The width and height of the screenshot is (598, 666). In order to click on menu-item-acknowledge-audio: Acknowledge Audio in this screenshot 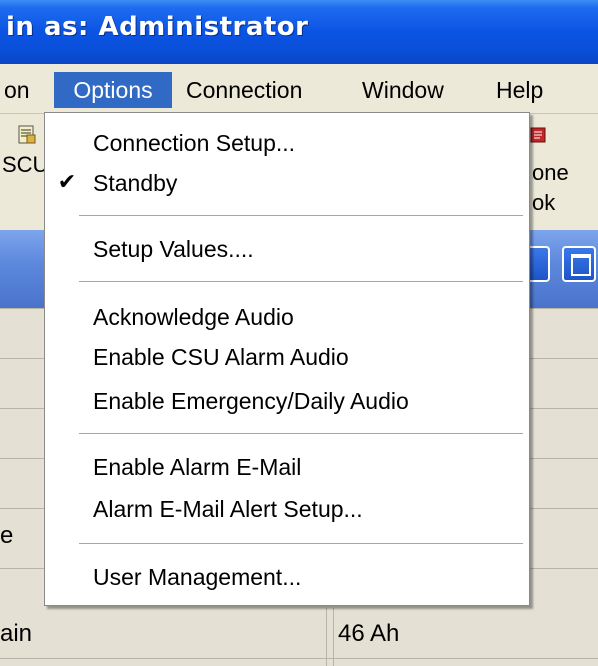, I will do `click(193, 317)`.